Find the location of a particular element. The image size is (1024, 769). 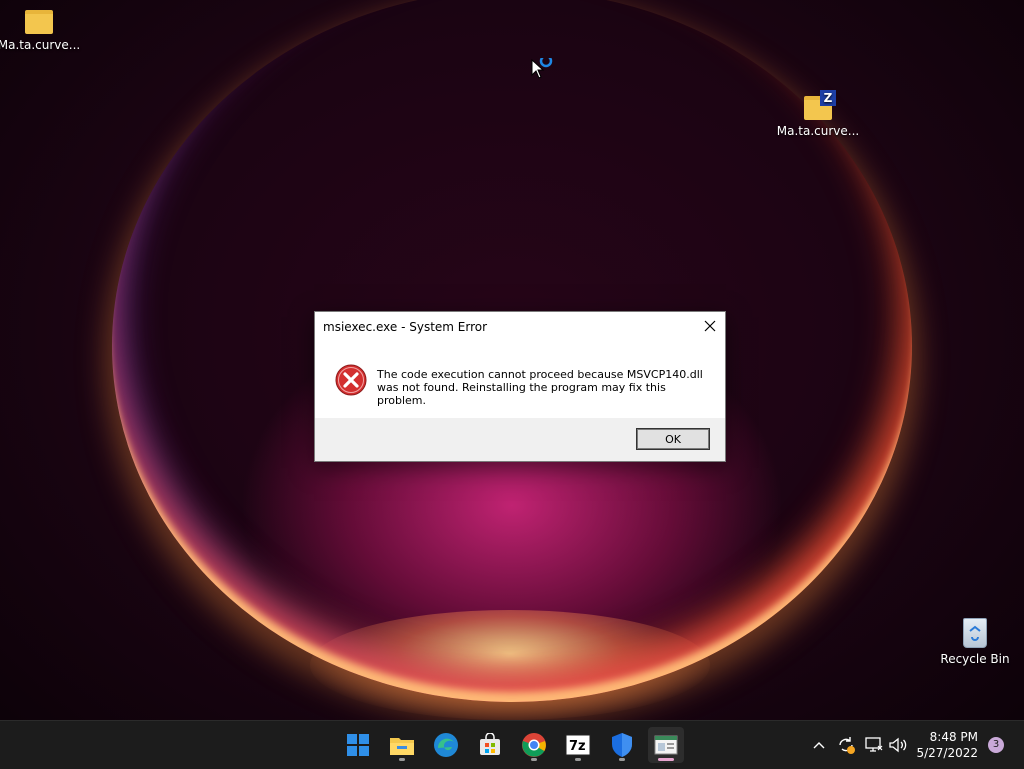

close-icon is located at coordinates (710, 326).